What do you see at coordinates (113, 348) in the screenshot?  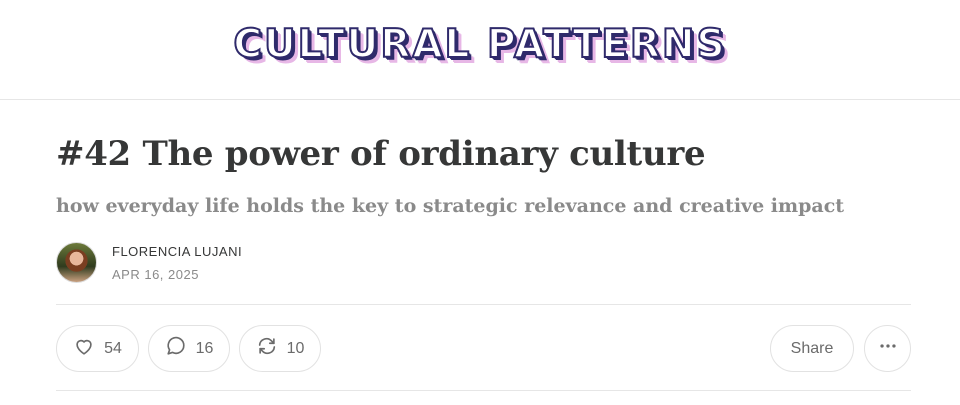 I see `like-count: 54` at bounding box center [113, 348].